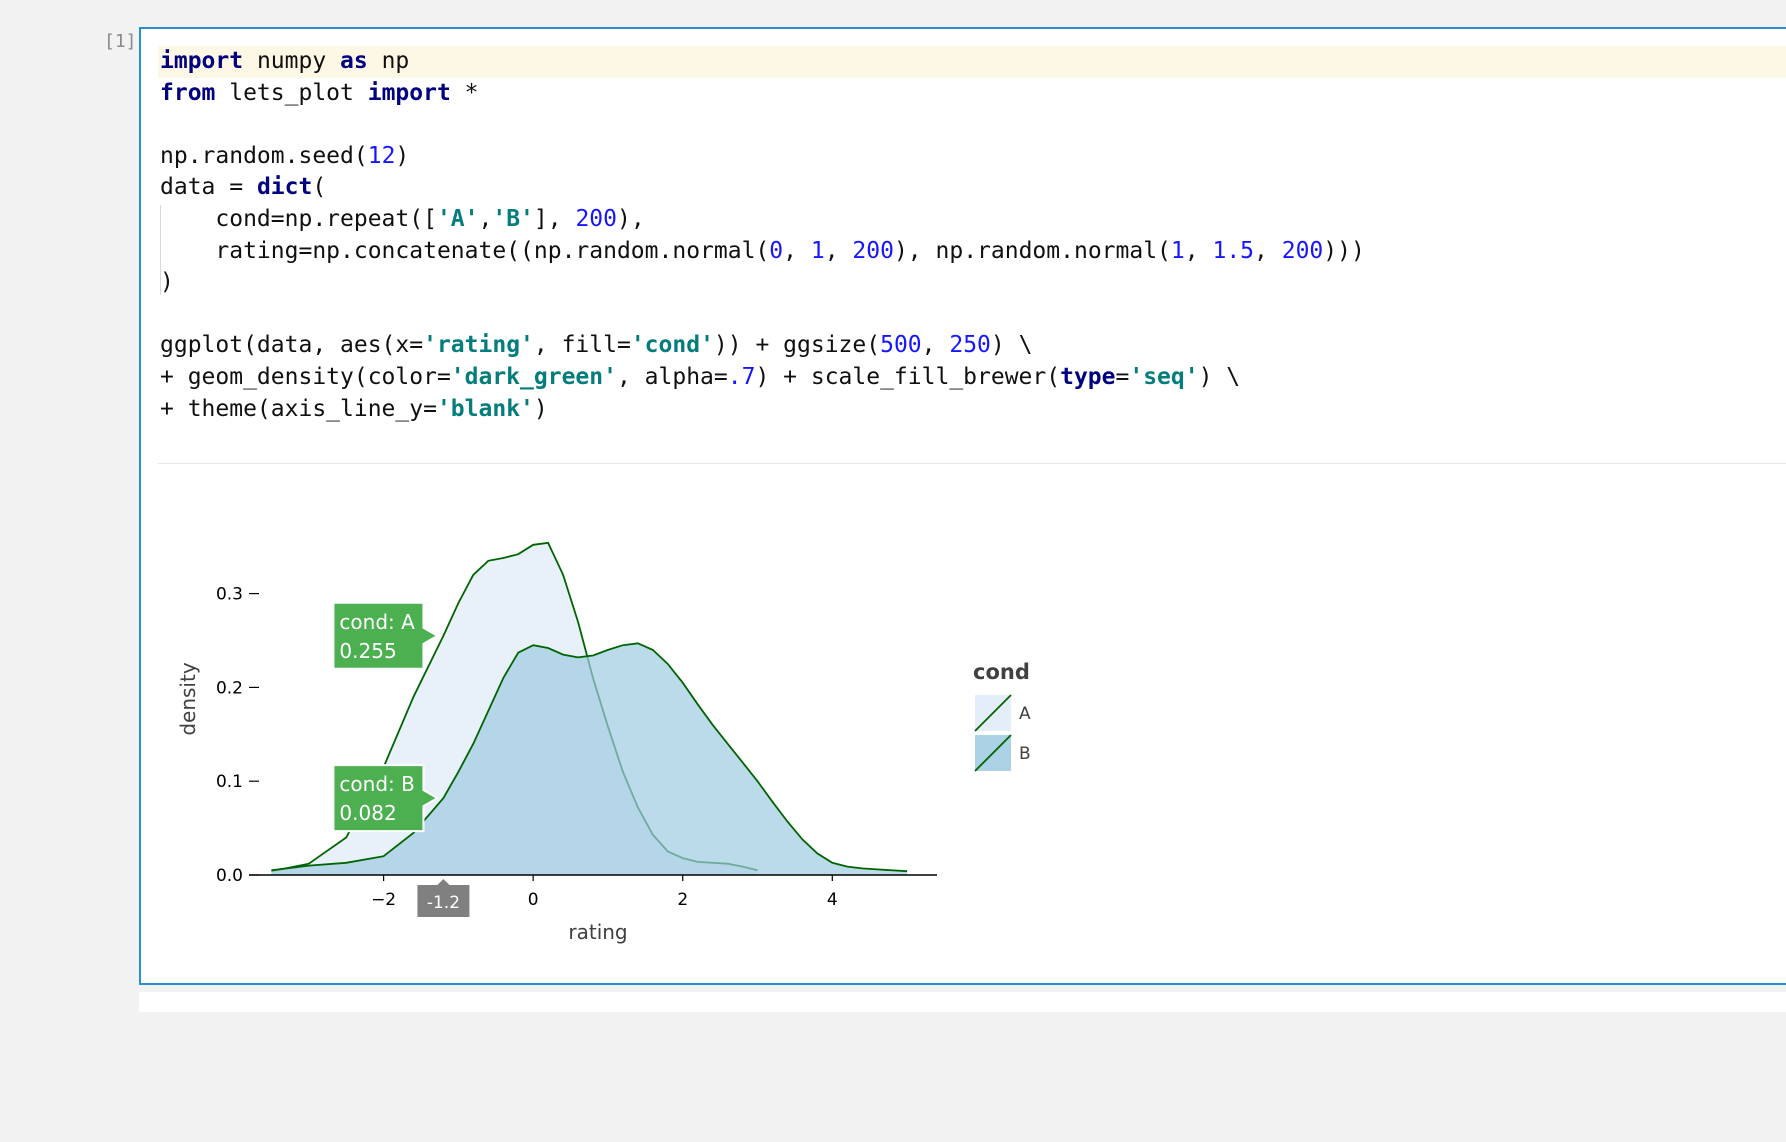 This screenshot has width=1786, height=1142. Describe the element at coordinates (593, 892) in the screenshot. I see `x-axis: −2 0 2 4` at that location.